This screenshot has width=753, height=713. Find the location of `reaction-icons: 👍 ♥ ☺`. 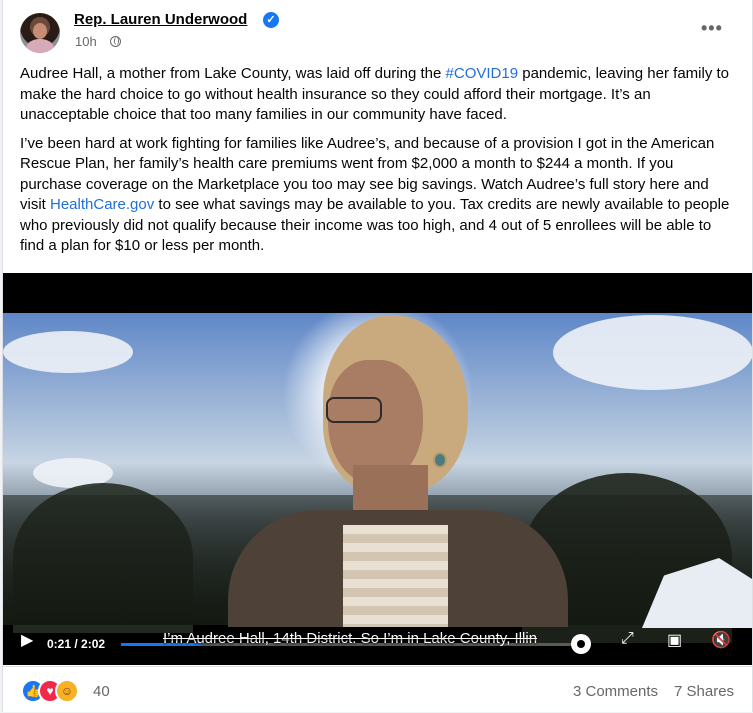

reaction-icons: 👍 ♥ ☺ is located at coordinates (56, 691).